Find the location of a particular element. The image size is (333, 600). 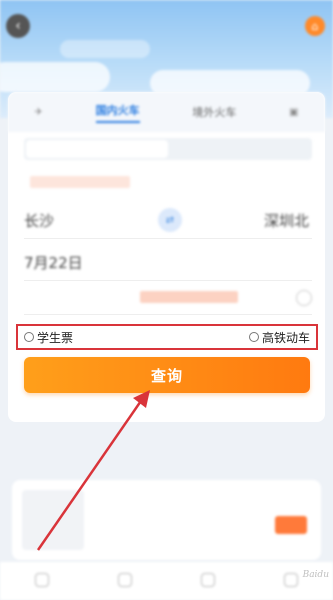

plane-icon: ✈ is located at coordinates (38, 112).